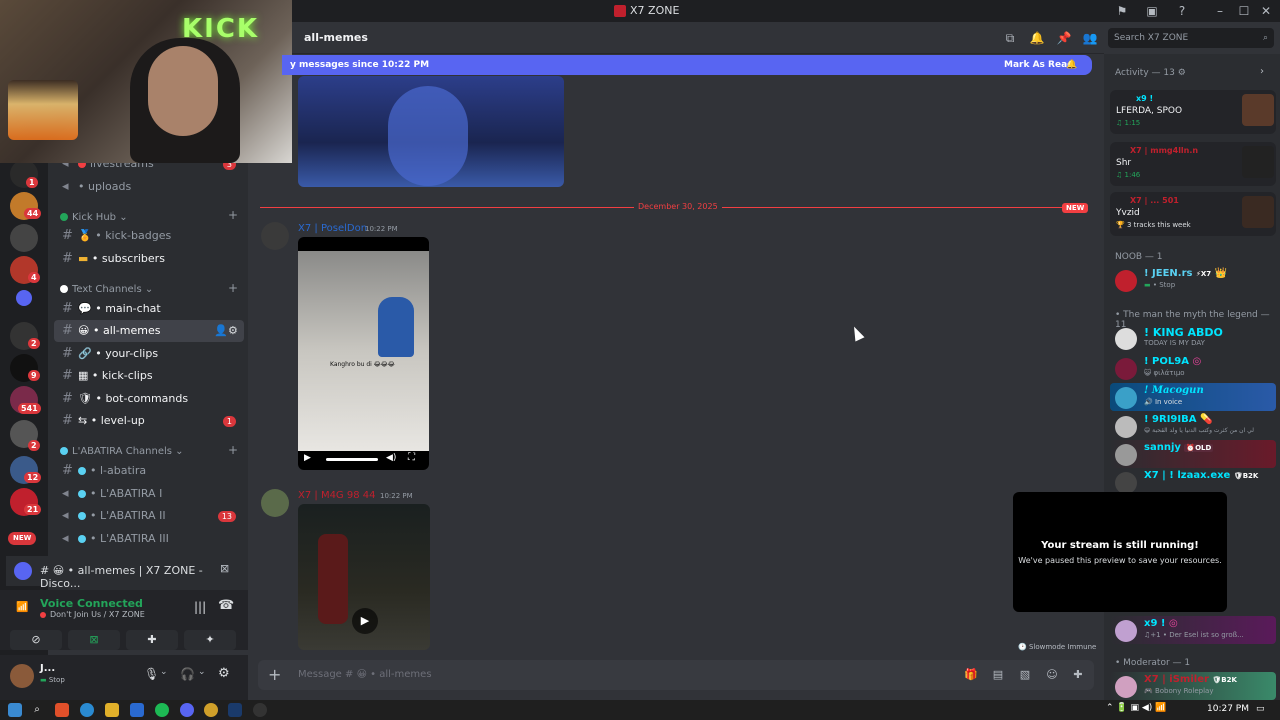  What do you see at coordinates (971, 675) in the screenshot?
I see `gift-icon: 🎁` at bounding box center [971, 675].